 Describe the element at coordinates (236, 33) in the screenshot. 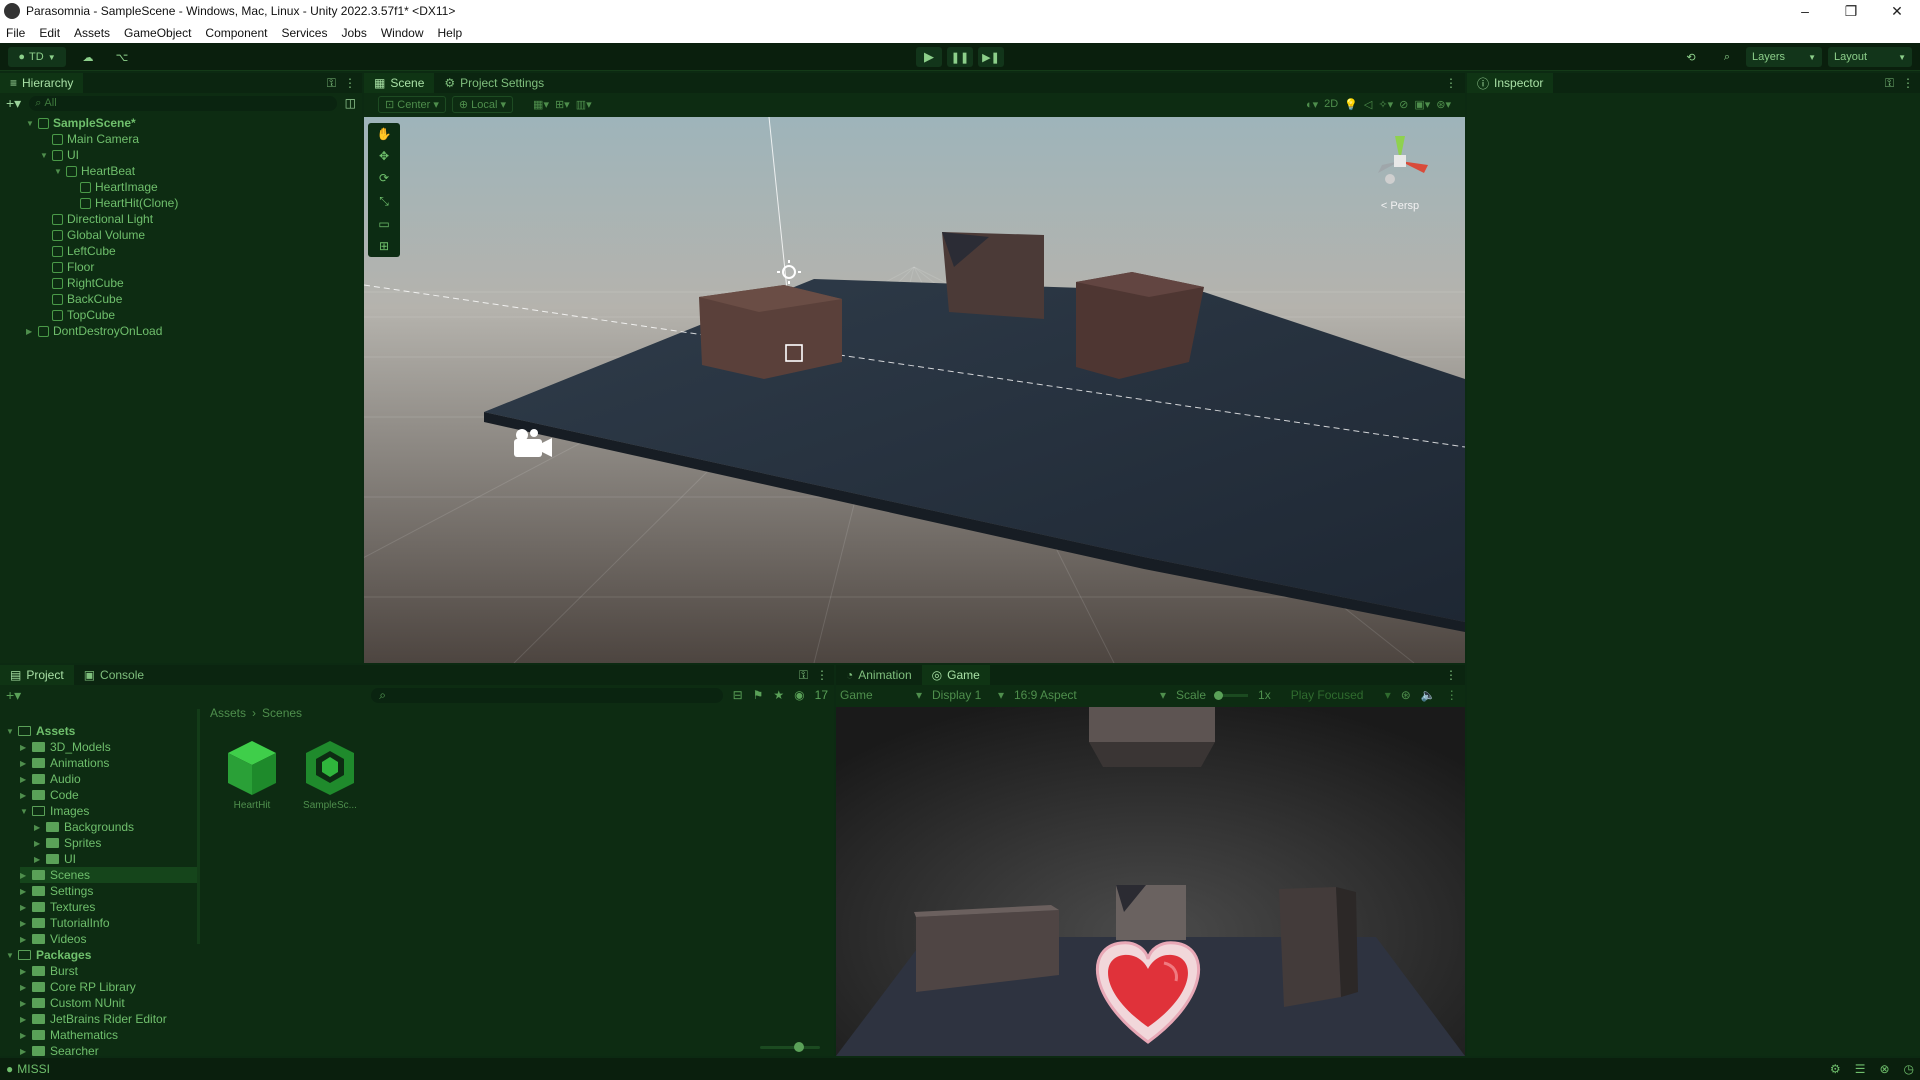

I see `menu-component: Component` at that location.